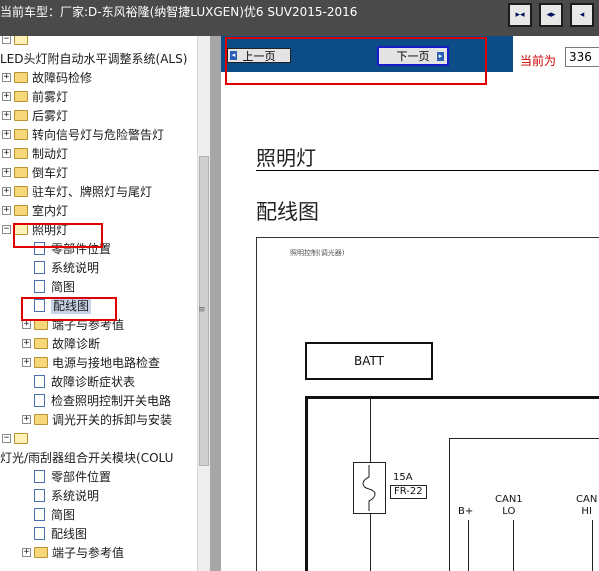 Image resolution: width=599 pixels, height=571 pixels. Describe the element at coordinates (69, 534) in the screenshot. I see `tree-item-label: 配线图` at that location.